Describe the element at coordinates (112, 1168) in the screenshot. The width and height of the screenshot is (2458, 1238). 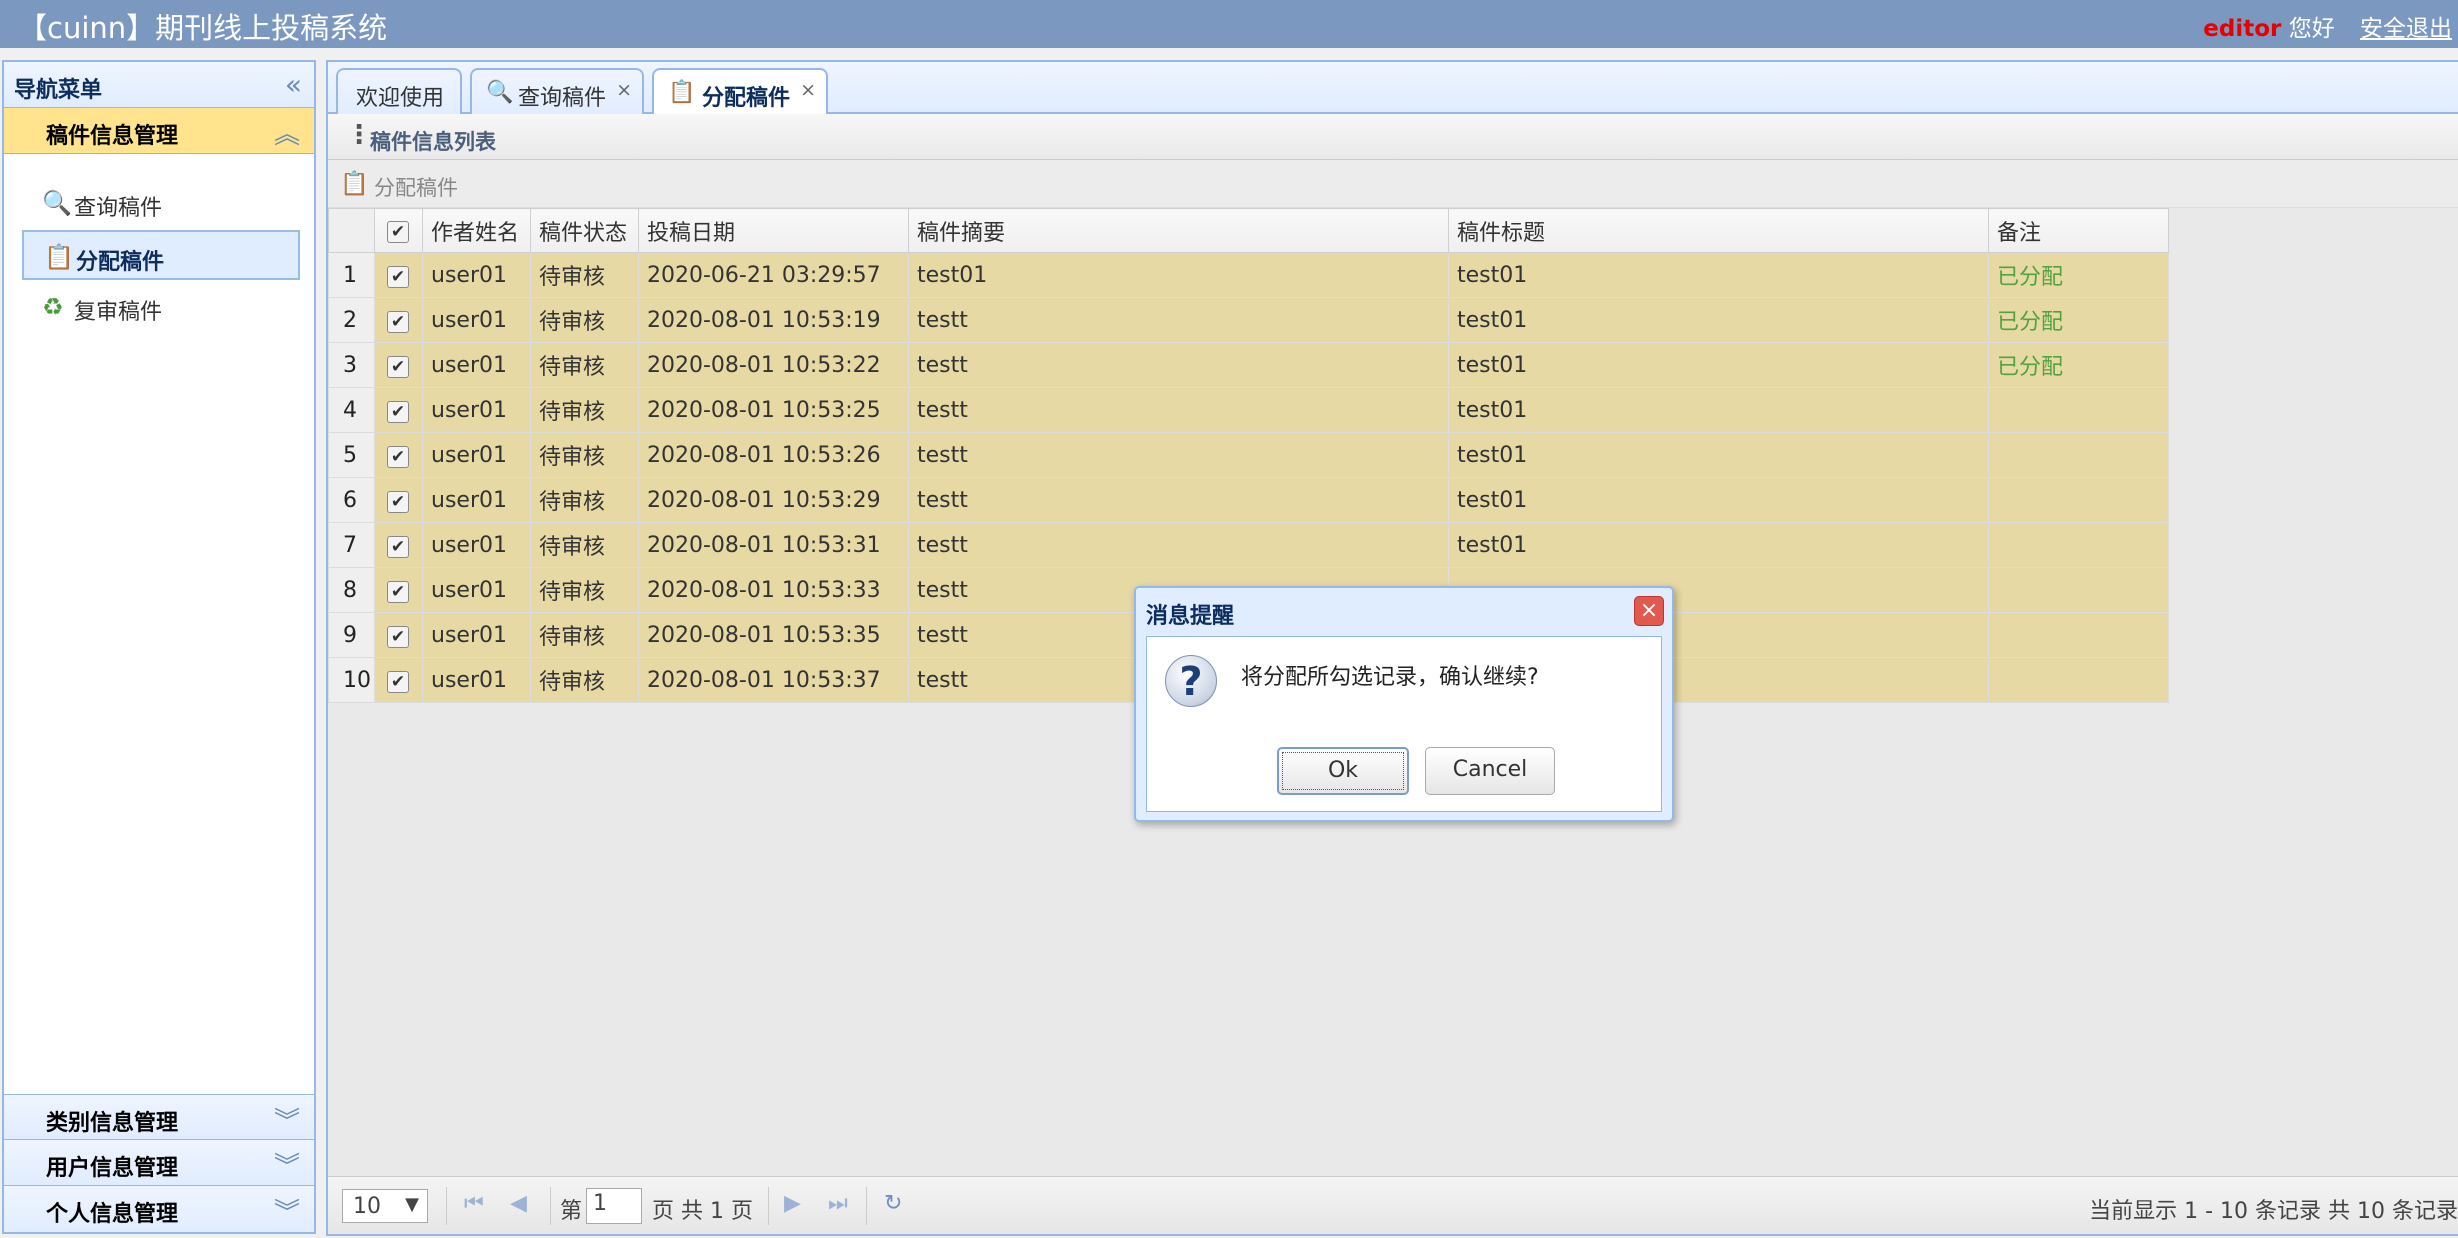
I see `section-label: 用户信息管理` at that location.